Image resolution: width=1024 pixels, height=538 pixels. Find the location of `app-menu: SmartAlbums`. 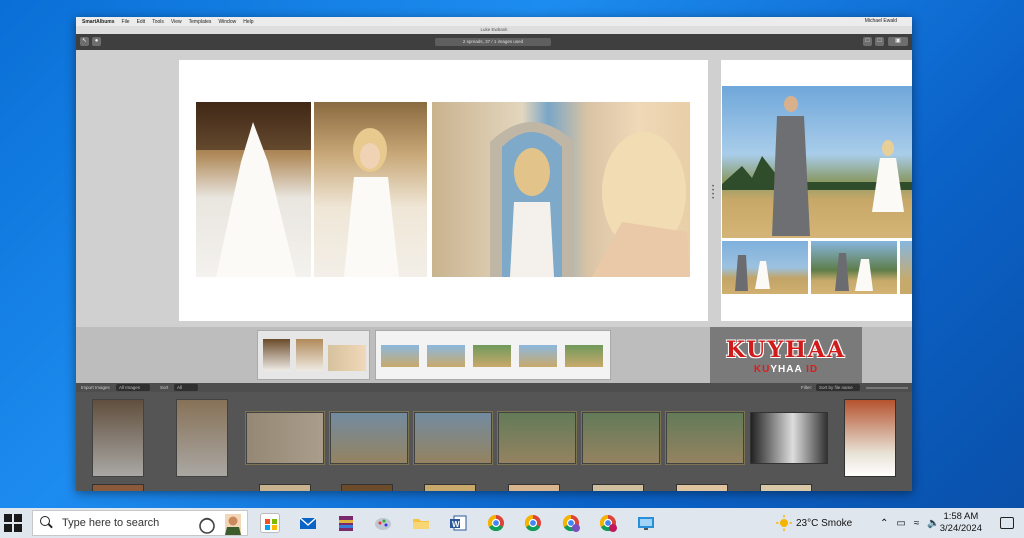

app-menu: SmartAlbums is located at coordinates (98, 22).